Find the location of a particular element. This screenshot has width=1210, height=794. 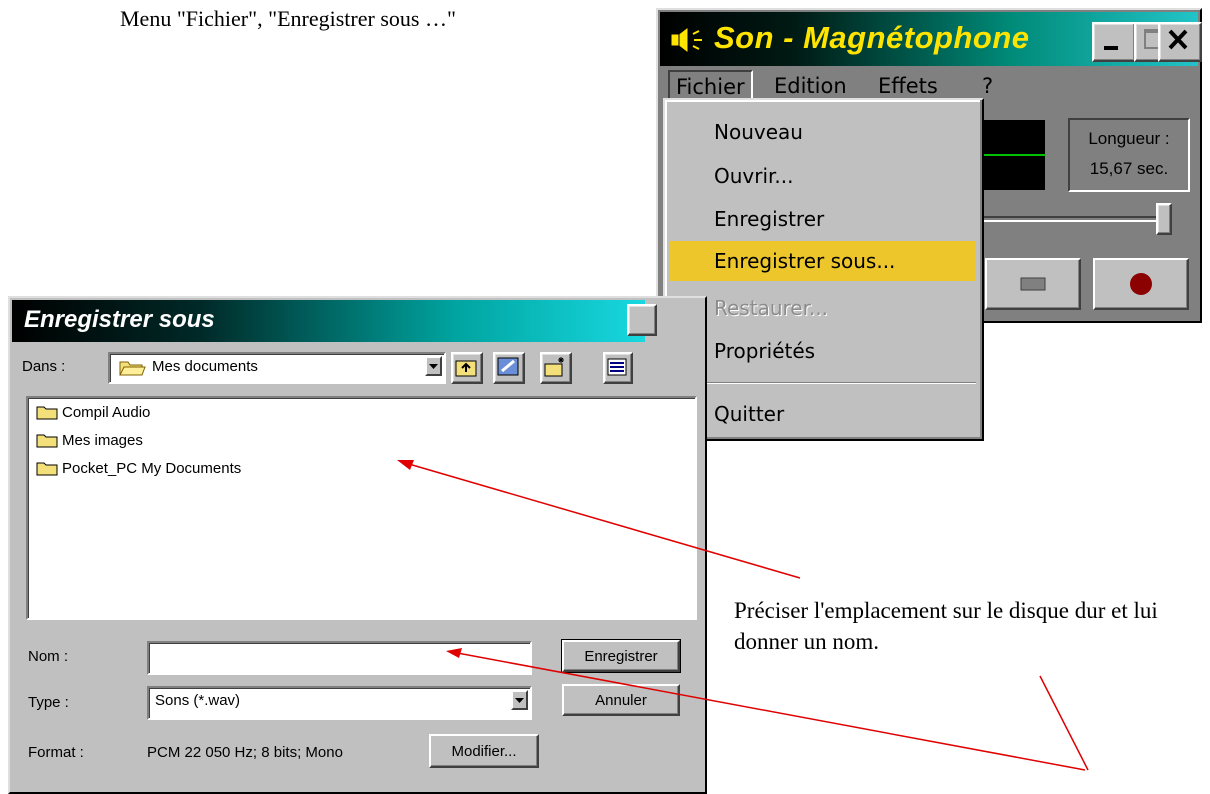

desktop-button is located at coordinates (509, 368).